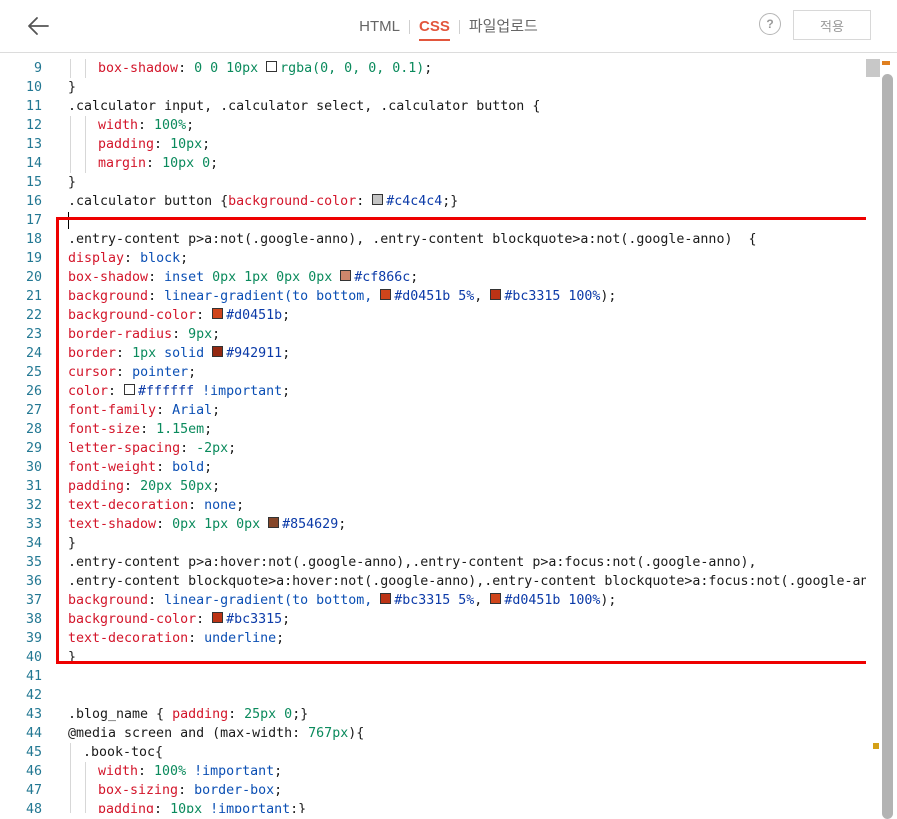  Describe the element at coordinates (608, 296) in the screenshot. I see `code-token: );` at that location.